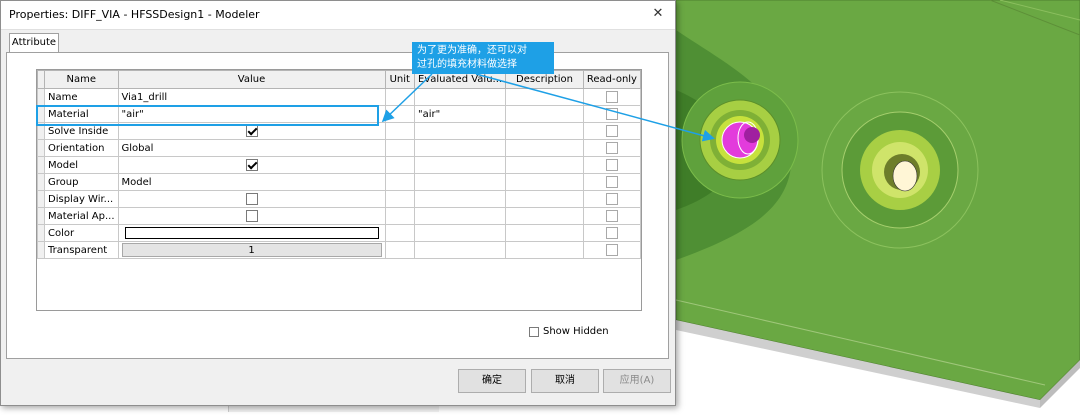 This screenshot has width=1080, height=415. I want to click on table-row: Group Model, so click(339, 182).